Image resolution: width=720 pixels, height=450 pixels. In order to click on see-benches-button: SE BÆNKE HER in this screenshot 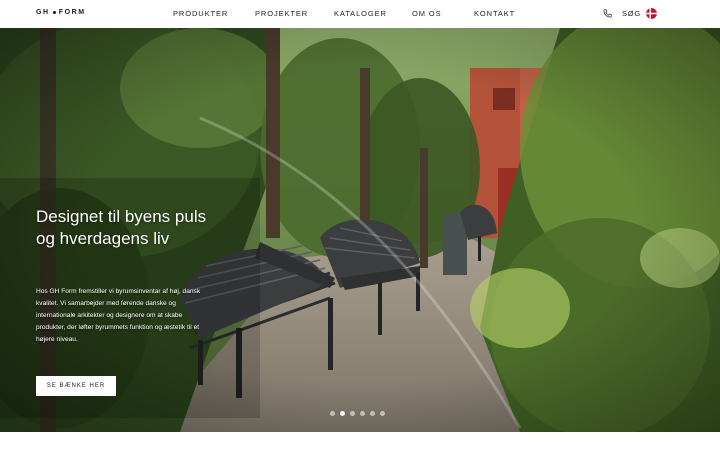, I will do `click(76, 386)`.